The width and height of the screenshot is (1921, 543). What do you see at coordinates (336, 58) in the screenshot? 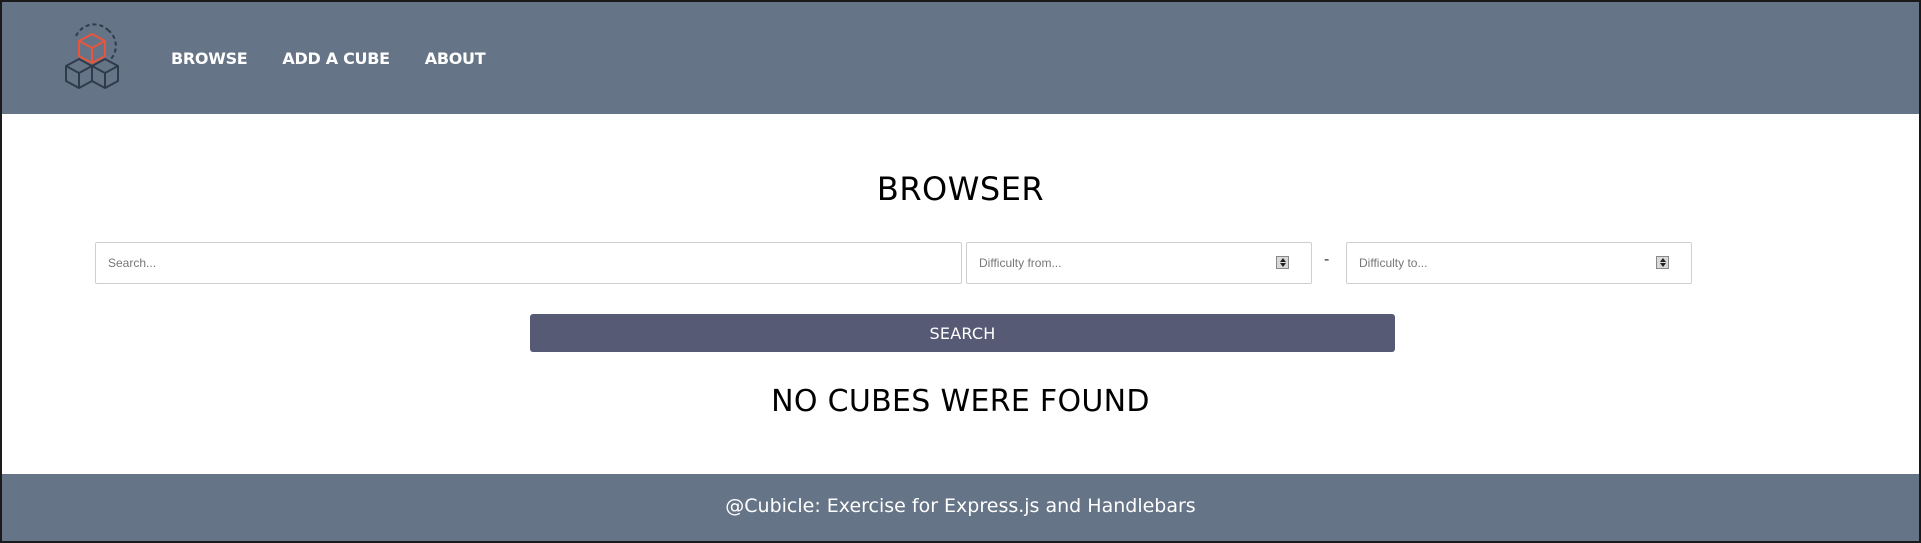
I see `nav-add-cube-link: ADD A CUBE` at bounding box center [336, 58].